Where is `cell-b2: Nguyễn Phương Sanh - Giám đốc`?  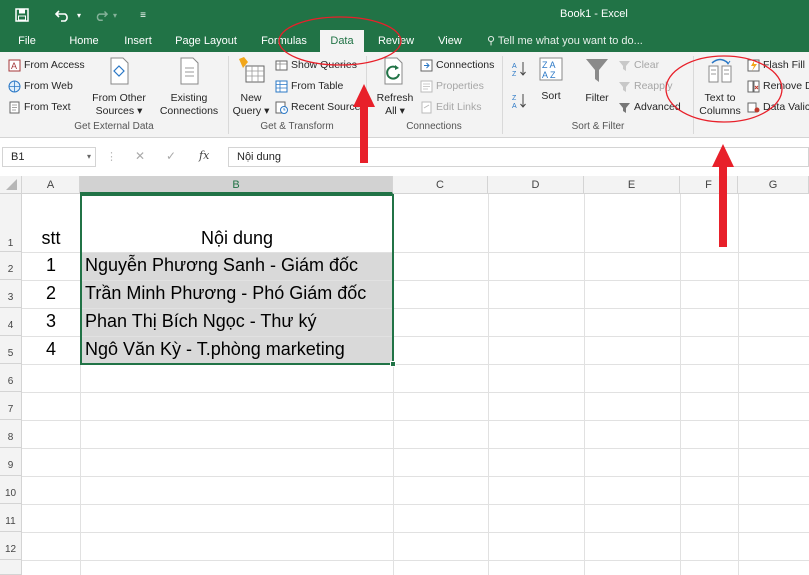 cell-b2: Nguyễn Phương Sanh - Giám đốc is located at coordinates (237, 266).